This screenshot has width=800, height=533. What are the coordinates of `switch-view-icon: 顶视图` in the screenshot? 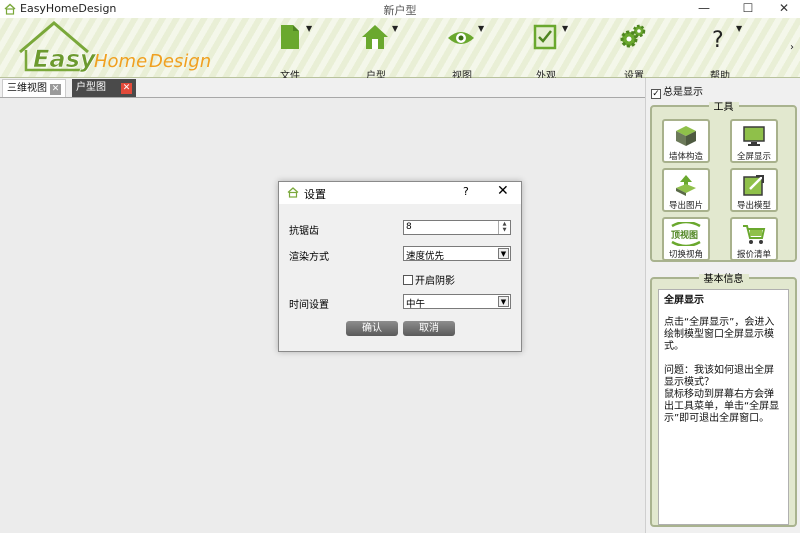 It's located at (686, 234).